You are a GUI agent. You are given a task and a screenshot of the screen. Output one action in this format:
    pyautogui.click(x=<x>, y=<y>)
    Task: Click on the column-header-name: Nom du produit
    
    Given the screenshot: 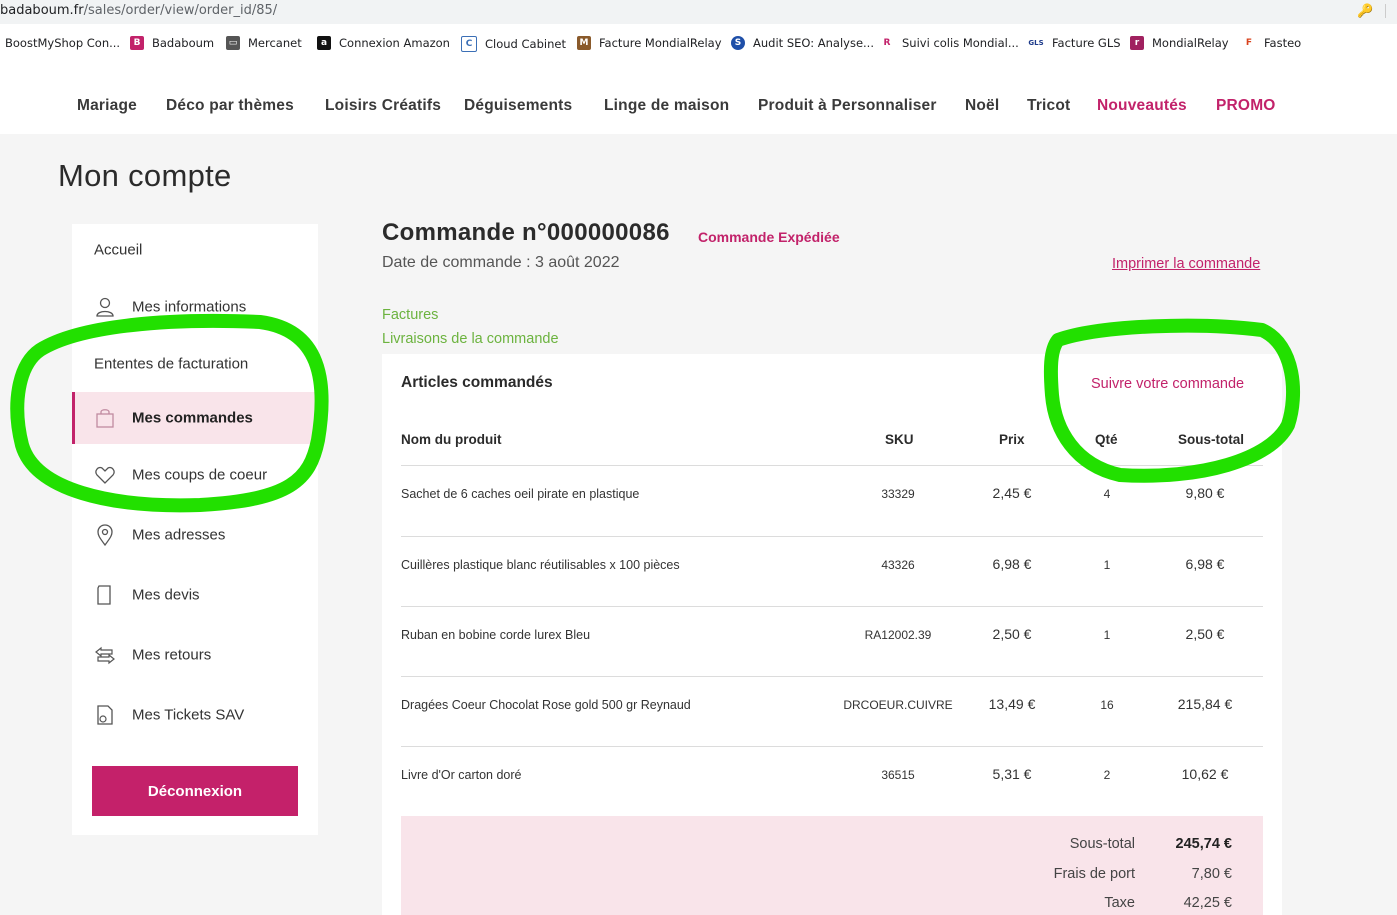 What is the action you would take?
    pyautogui.click(x=451, y=439)
    